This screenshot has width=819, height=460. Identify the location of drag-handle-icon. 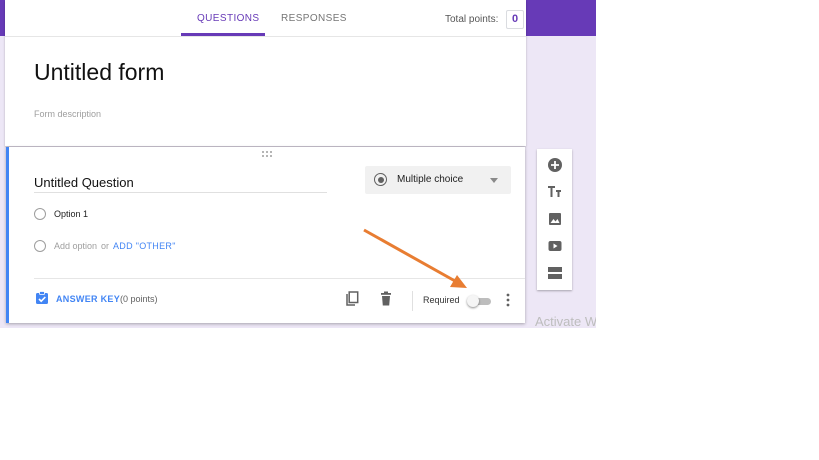
(268, 154).